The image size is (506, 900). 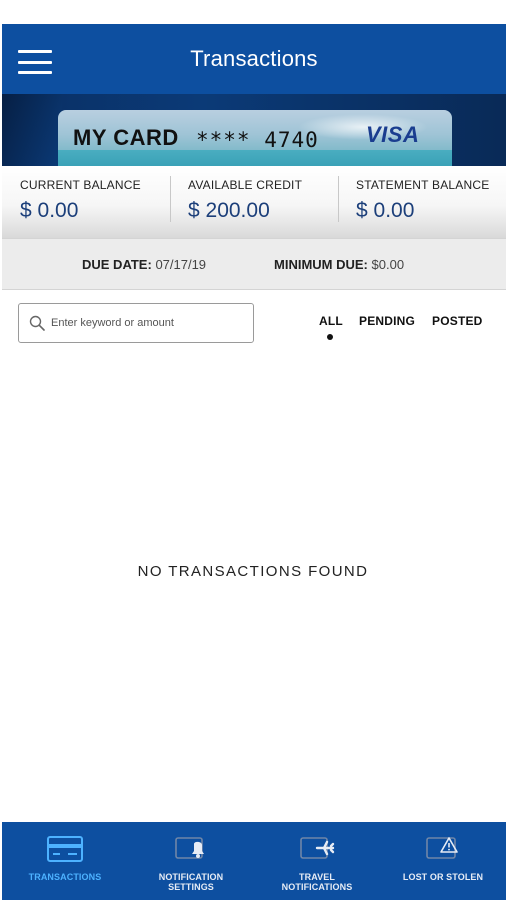 I want to click on balance-value: $ 200.00, so click(x=229, y=210).